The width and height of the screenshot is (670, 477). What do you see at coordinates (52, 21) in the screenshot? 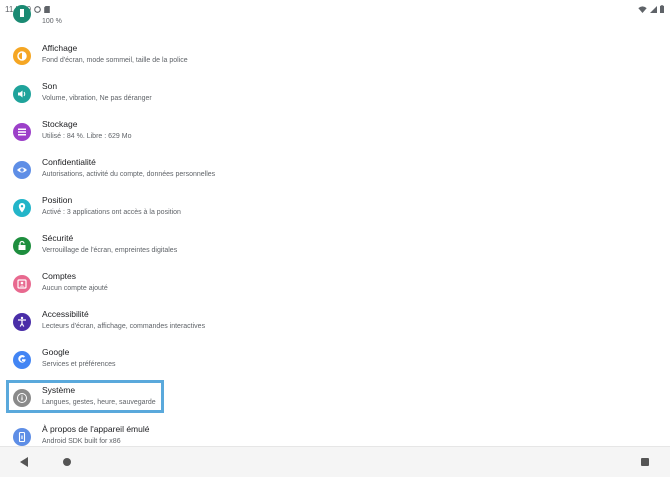
I see `settings-item-subtitle: 100 %` at bounding box center [52, 21].